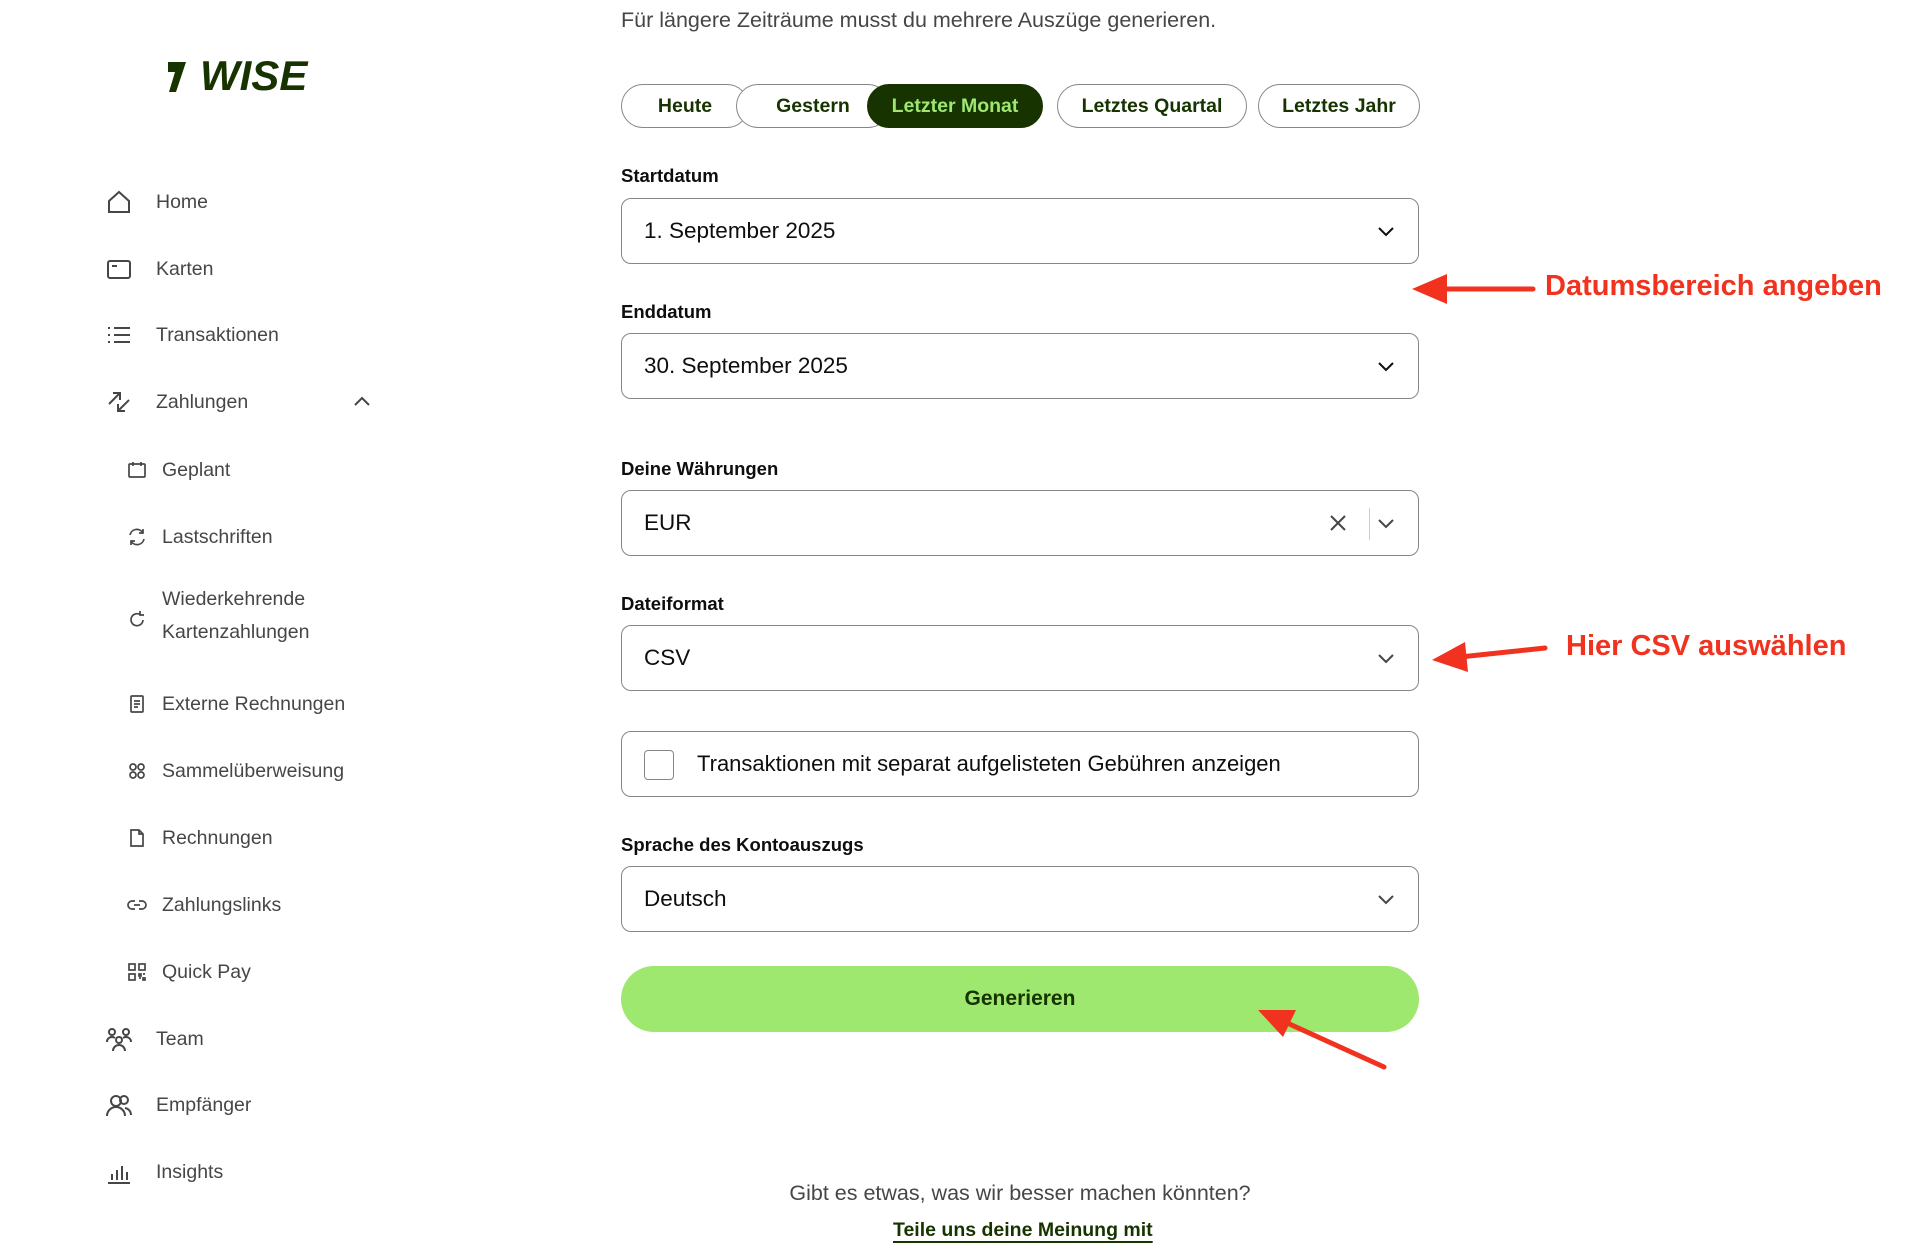  Describe the element at coordinates (137, 620) in the screenshot. I see `recurring-icon` at that location.